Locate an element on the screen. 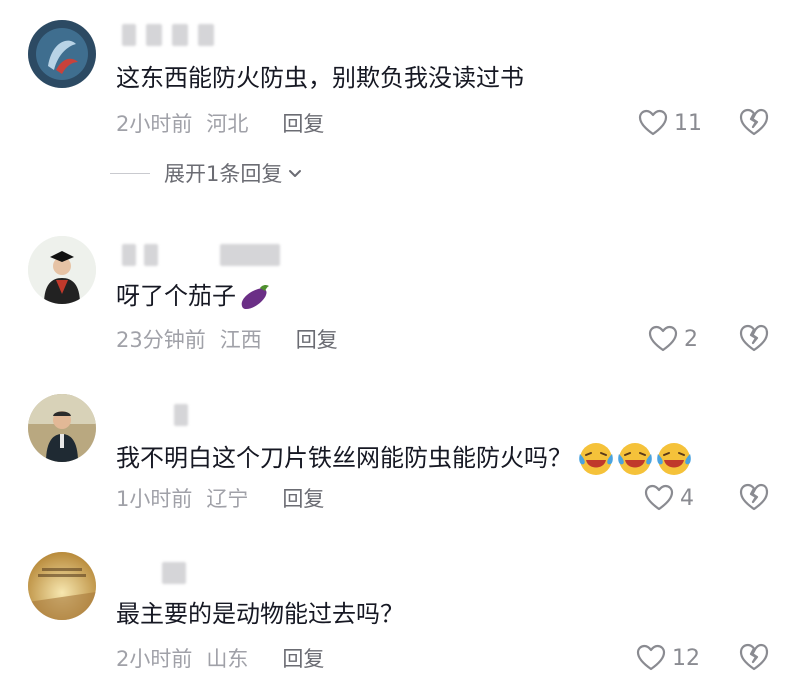 Image resolution: width=800 pixels, height=694 pixels. dislike-button is located at coordinates (754, 657).